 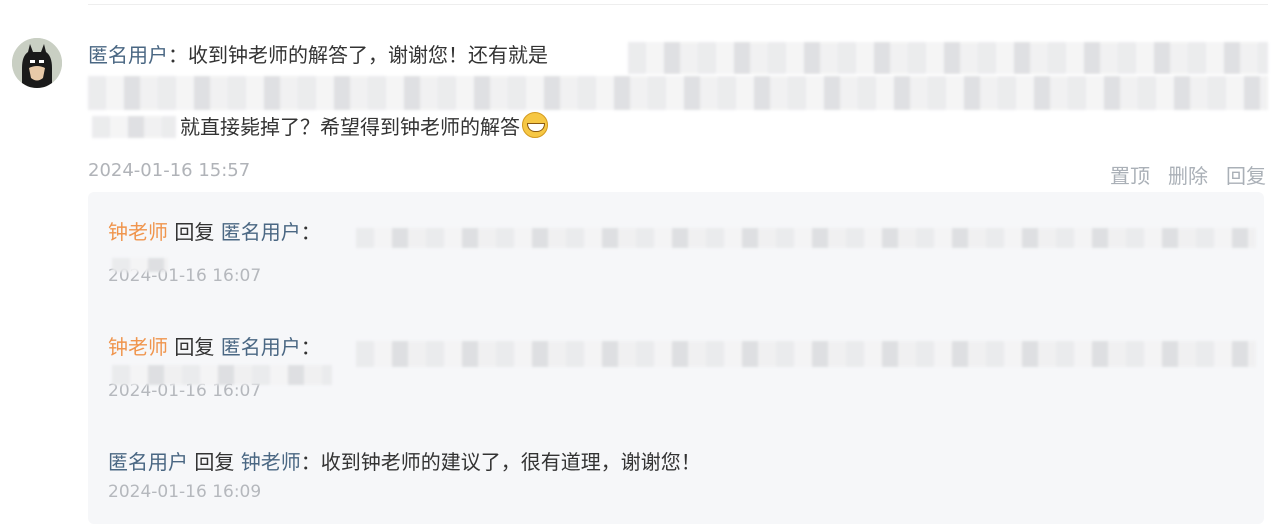 What do you see at coordinates (271, 462) in the screenshot?
I see `reply-to-link: 钟老师` at bounding box center [271, 462].